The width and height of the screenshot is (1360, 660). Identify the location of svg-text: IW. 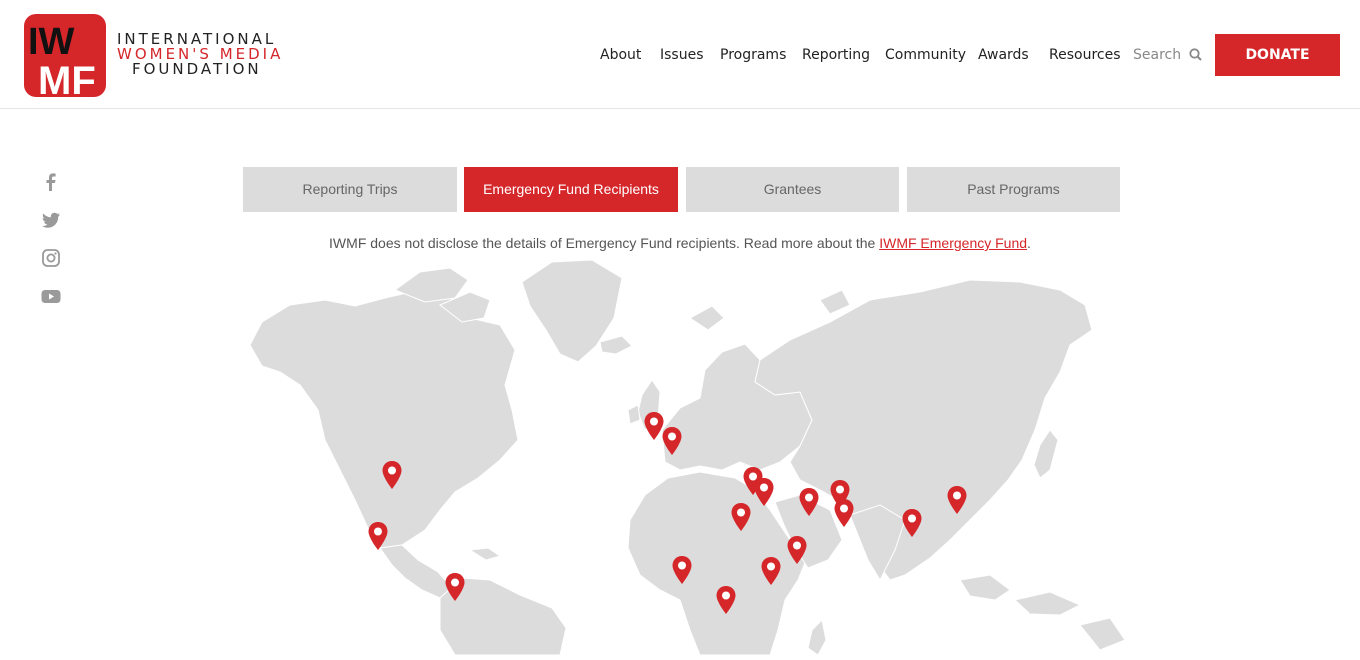
(51, 42).